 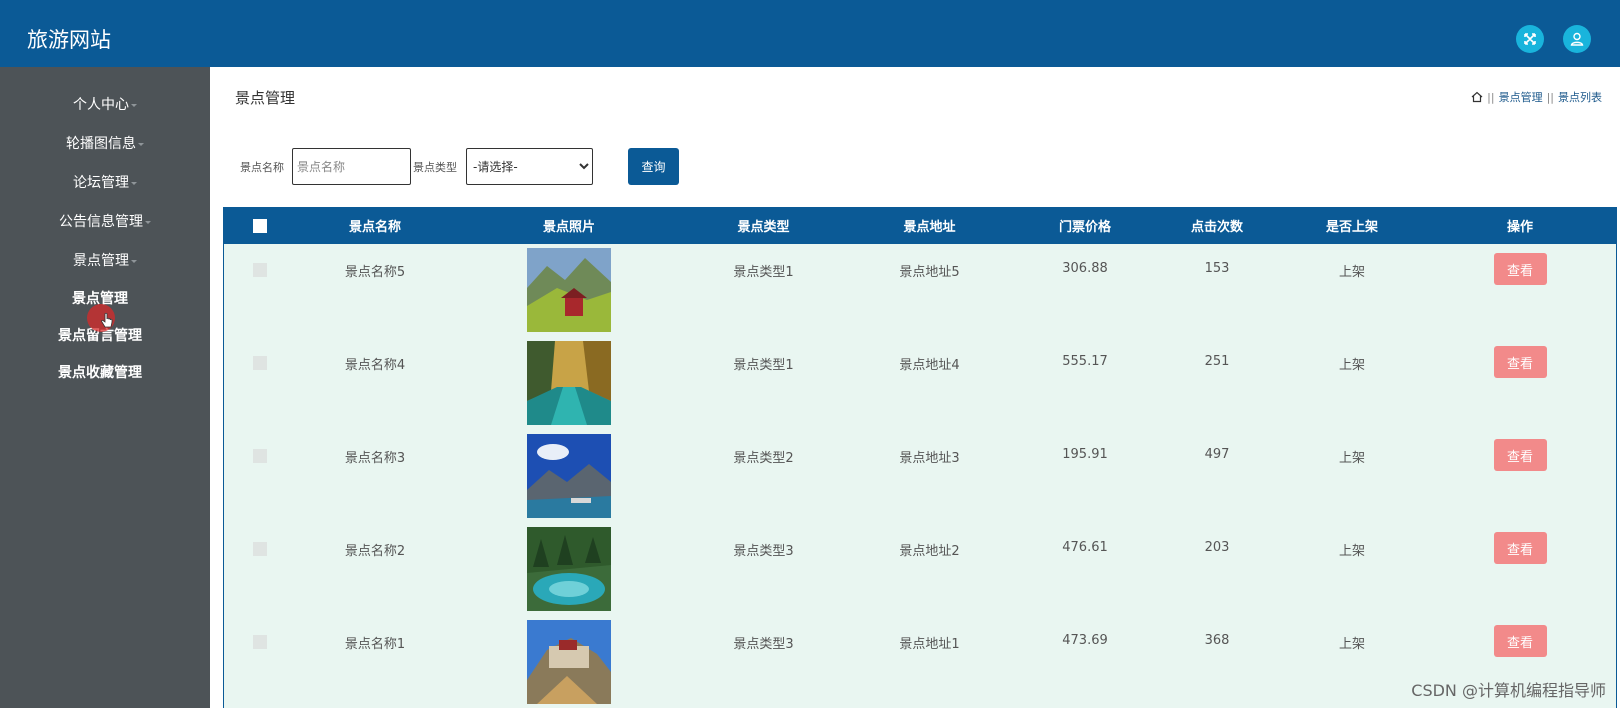 I want to click on cell-clicks: 251, so click(x=1217, y=361).